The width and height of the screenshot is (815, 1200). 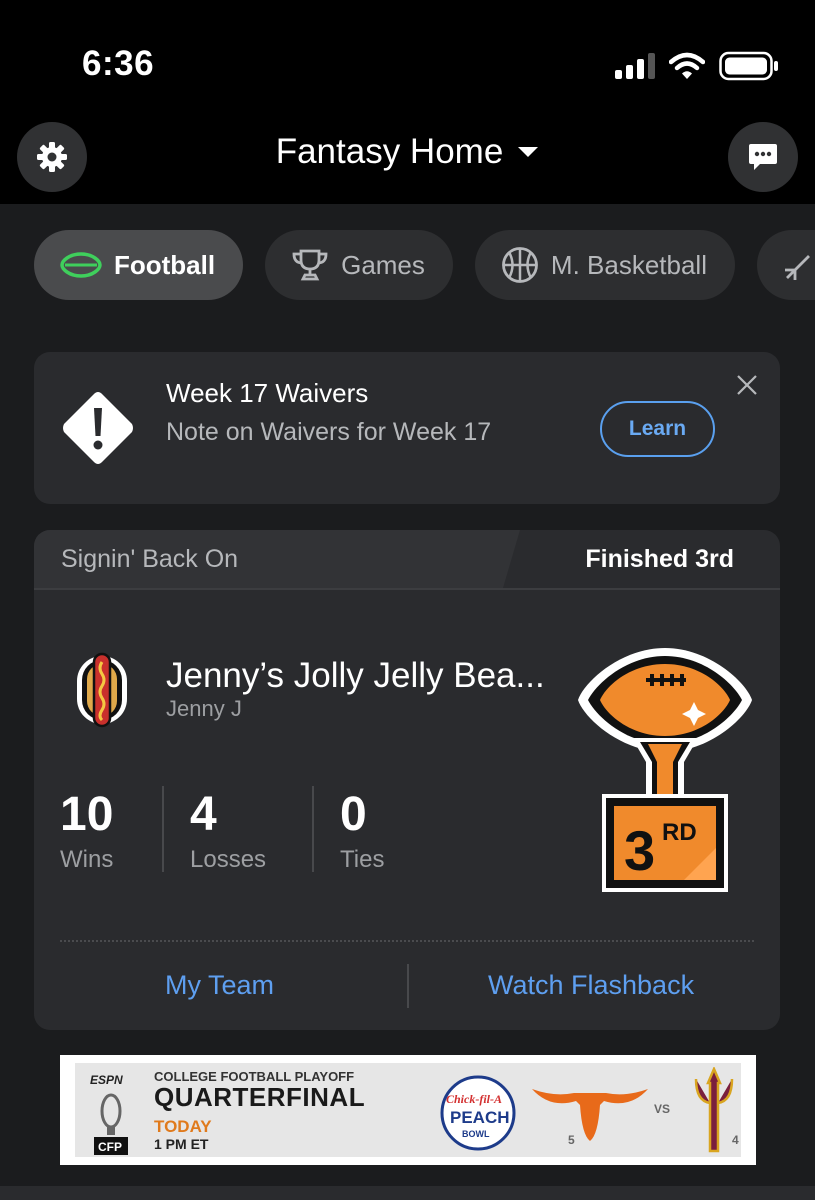 I want to click on chat-bubble-icon, so click(x=763, y=157).